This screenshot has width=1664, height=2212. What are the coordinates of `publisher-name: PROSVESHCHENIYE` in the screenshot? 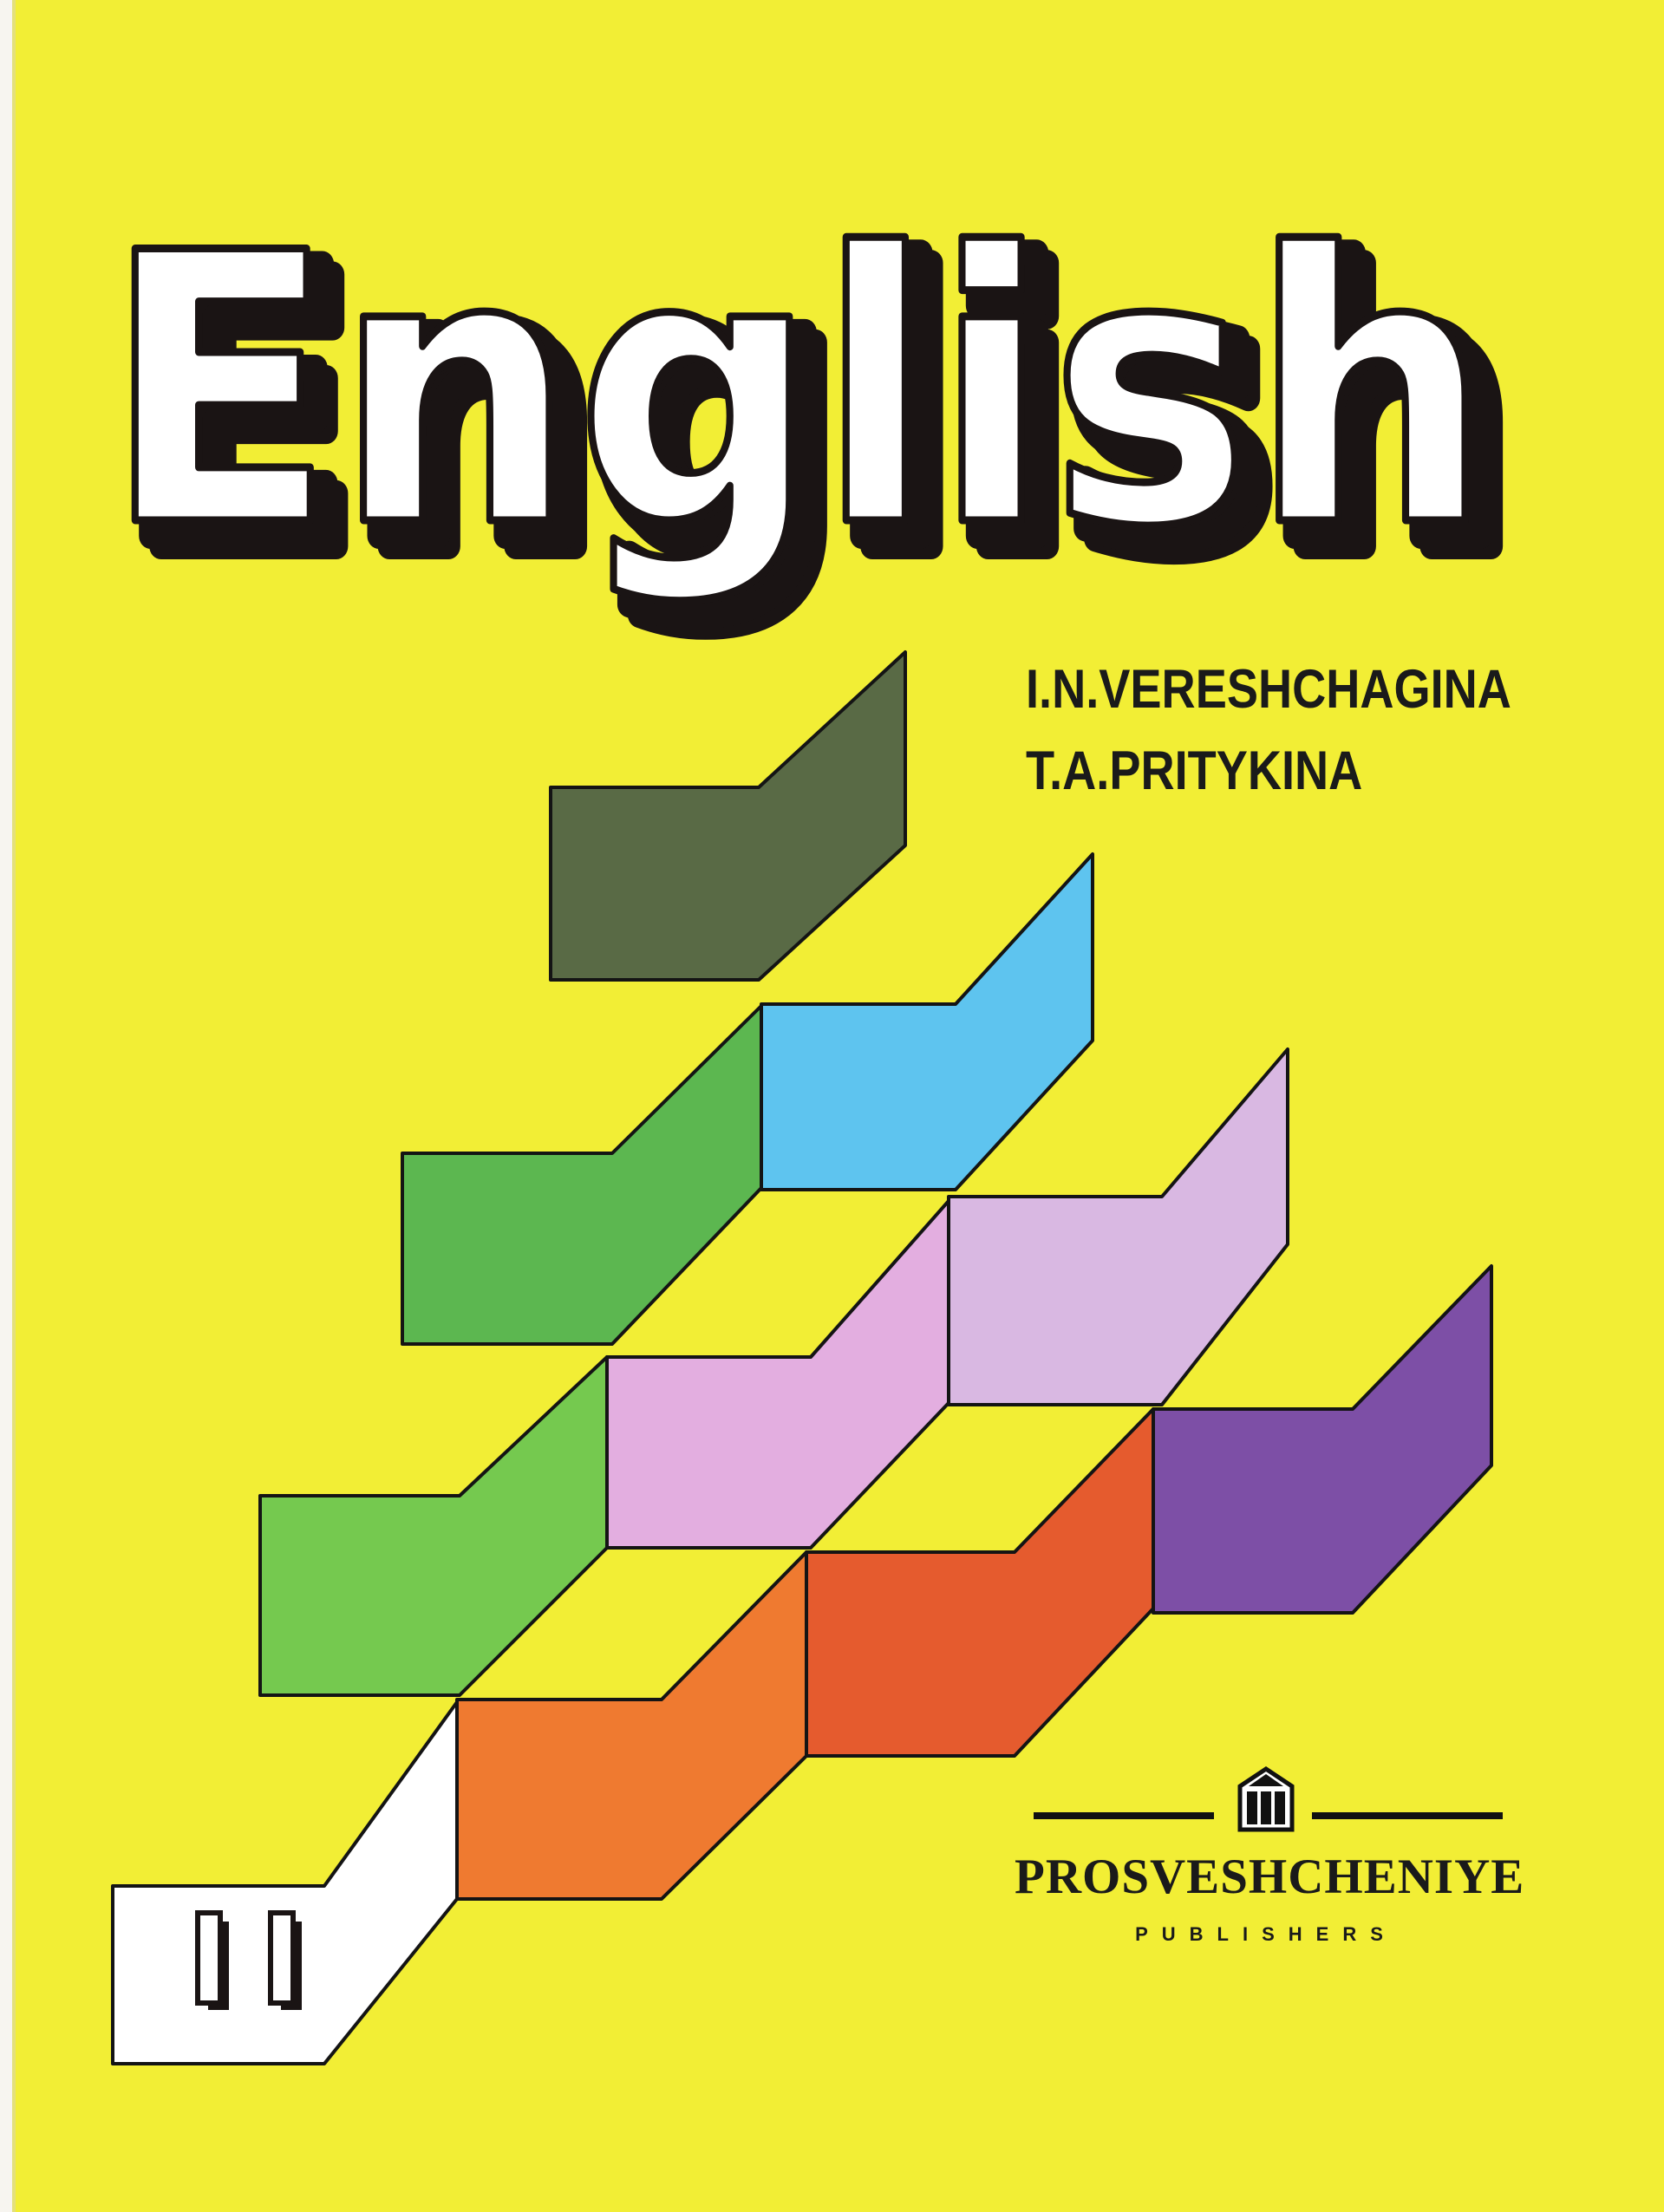 It's located at (1270, 1877).